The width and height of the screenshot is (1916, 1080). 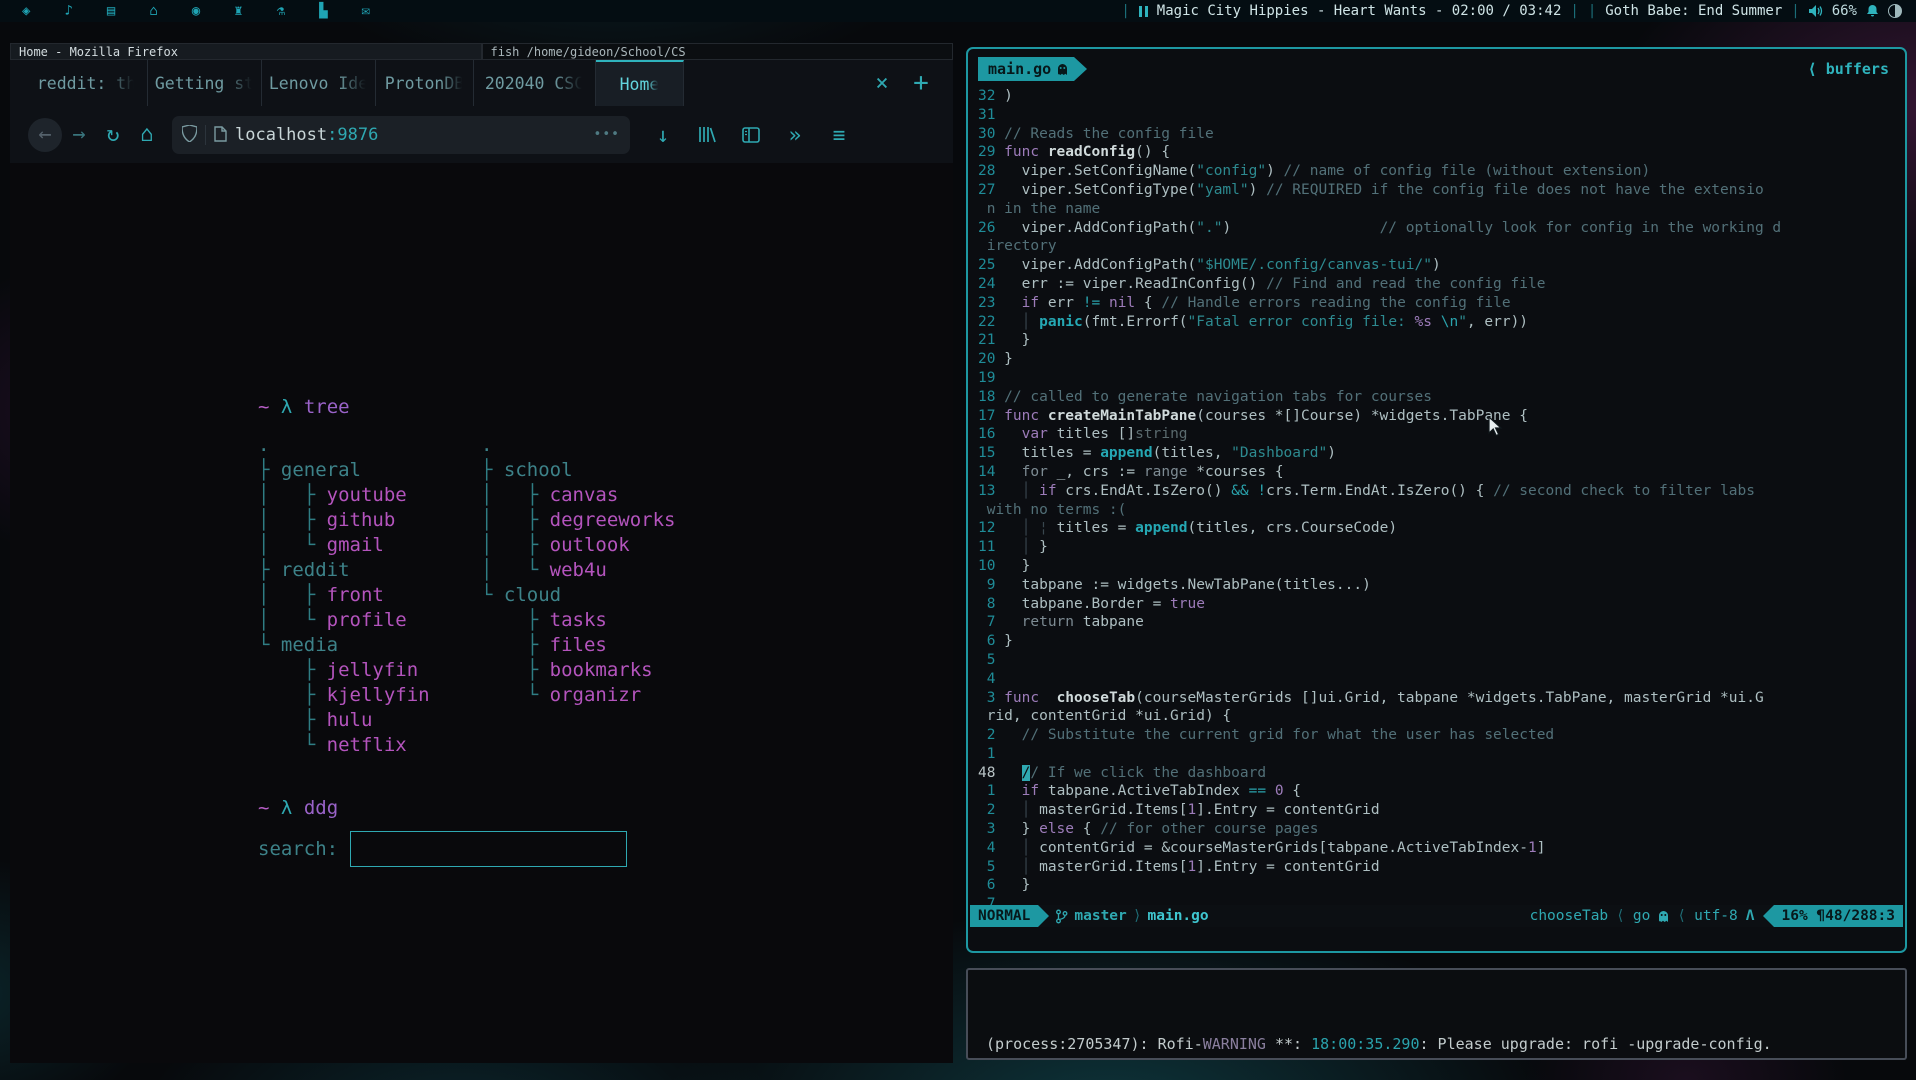 I want to click on close-tab-button: ×, so click(x=882, y=83).